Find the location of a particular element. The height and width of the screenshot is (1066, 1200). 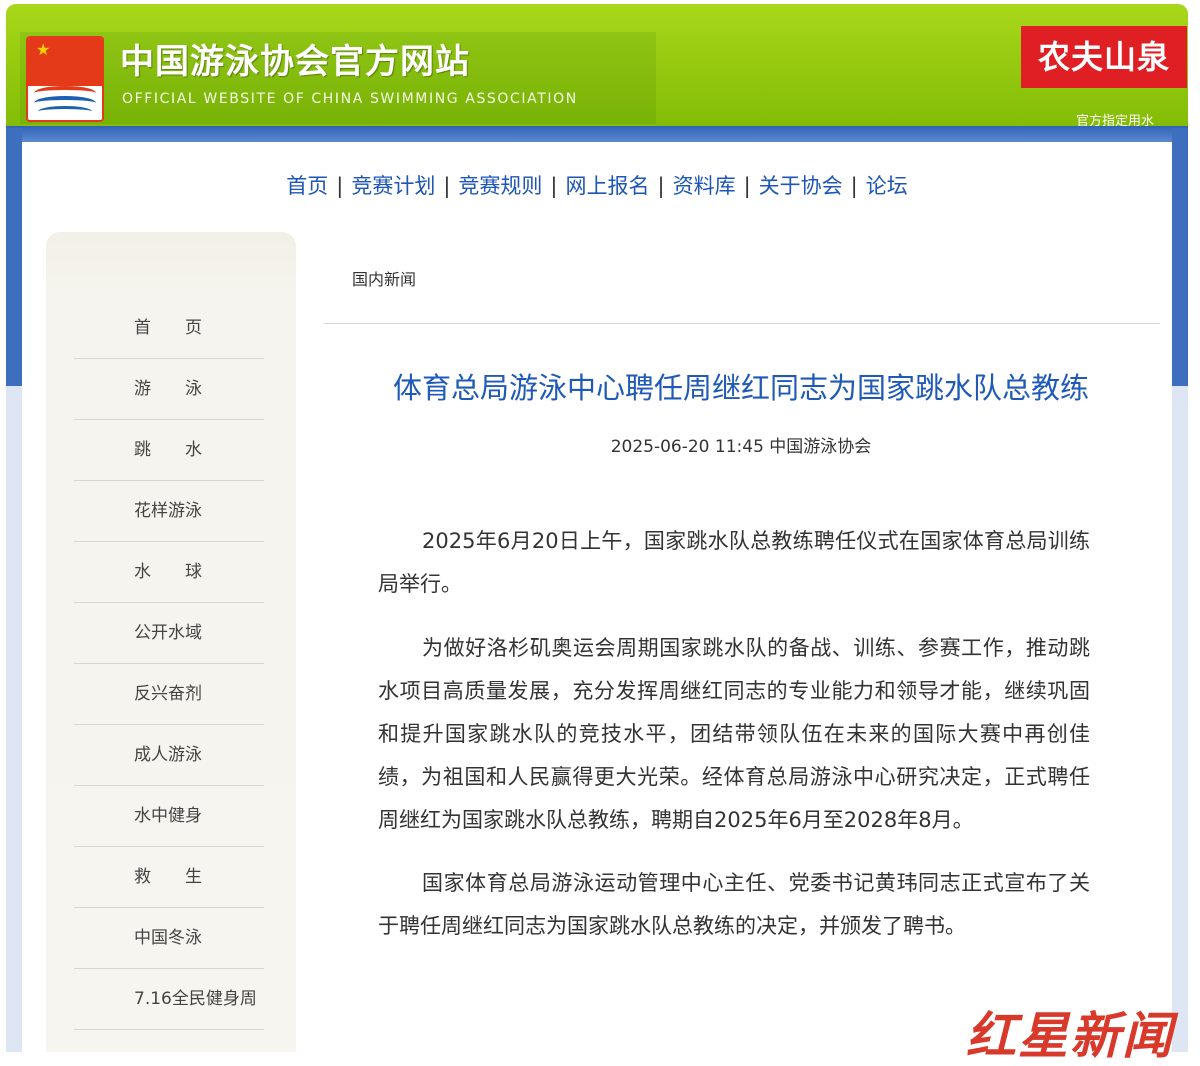

wave-icon is located at coordinates (65, 111).